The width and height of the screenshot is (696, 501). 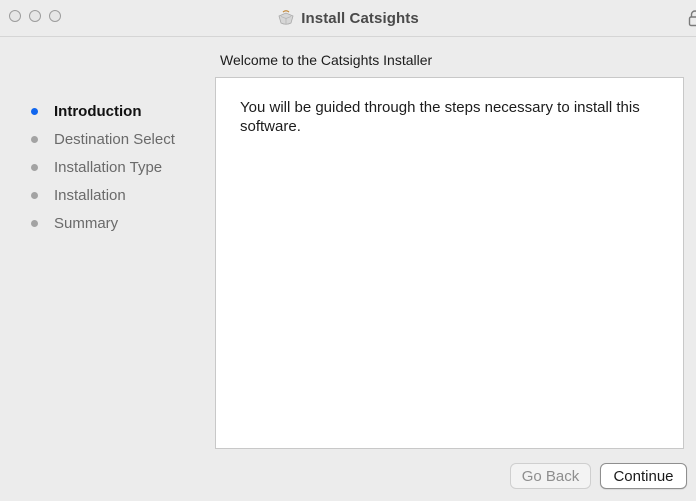 I want to click on step-introduction: Introduction, so click(x=103, y=111).